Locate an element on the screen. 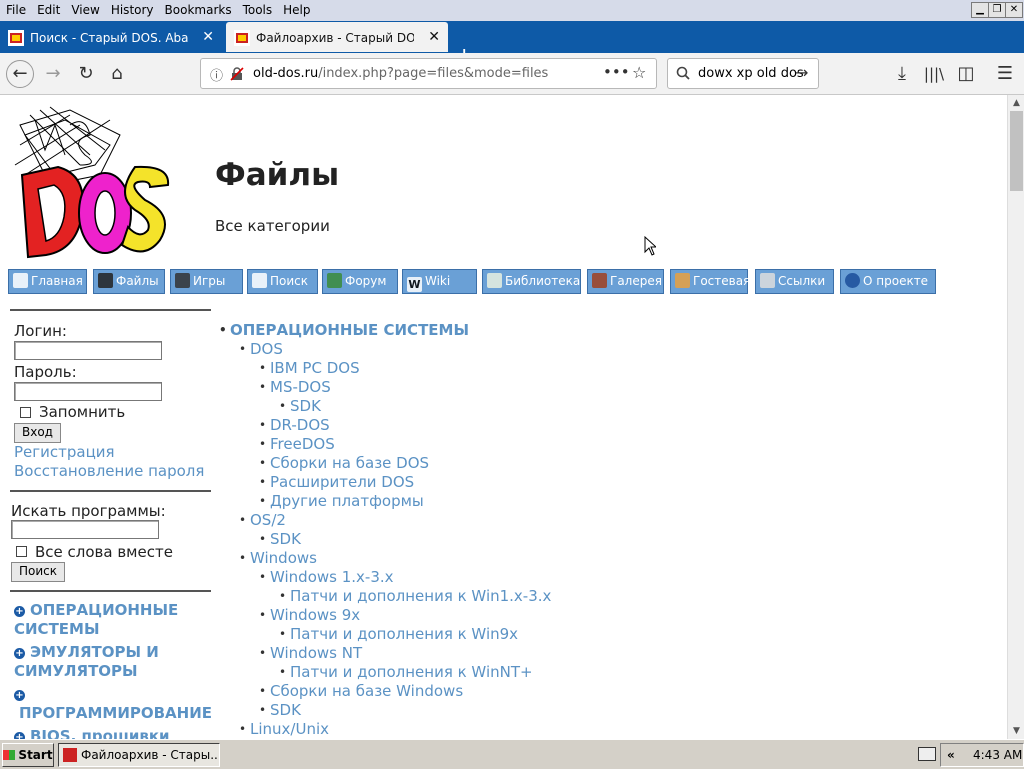  tree-item: • Патчи и дополнения к Win1.x-3.x is located at coordinates (415, 596).